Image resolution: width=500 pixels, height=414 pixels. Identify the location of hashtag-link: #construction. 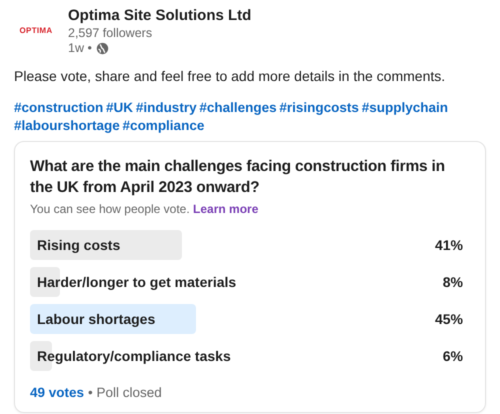
(59, 107).